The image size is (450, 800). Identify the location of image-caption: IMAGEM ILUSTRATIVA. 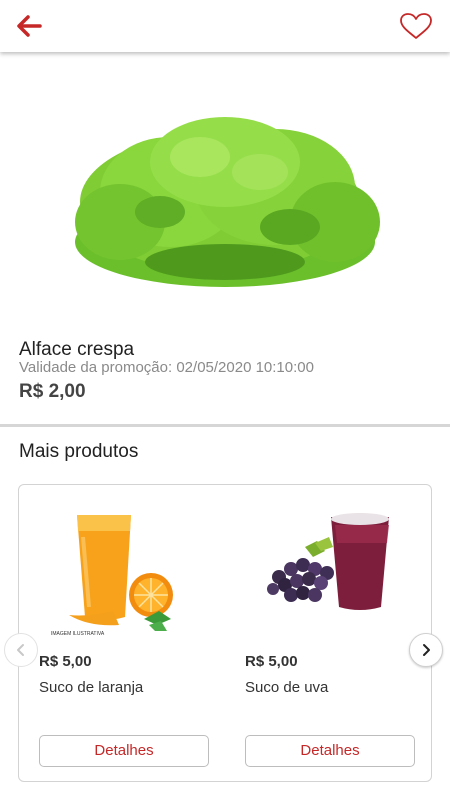
(78, 634).